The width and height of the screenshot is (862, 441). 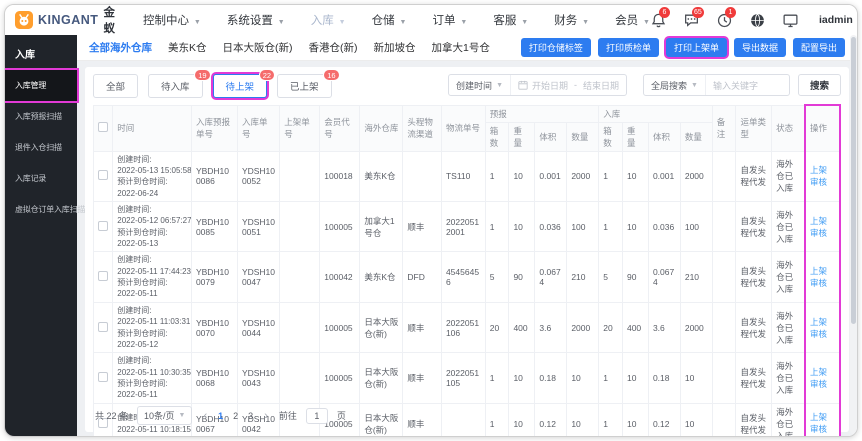 I want to click on warehouse-tab-4: 香港仓(新), so click(x=333, y=47).